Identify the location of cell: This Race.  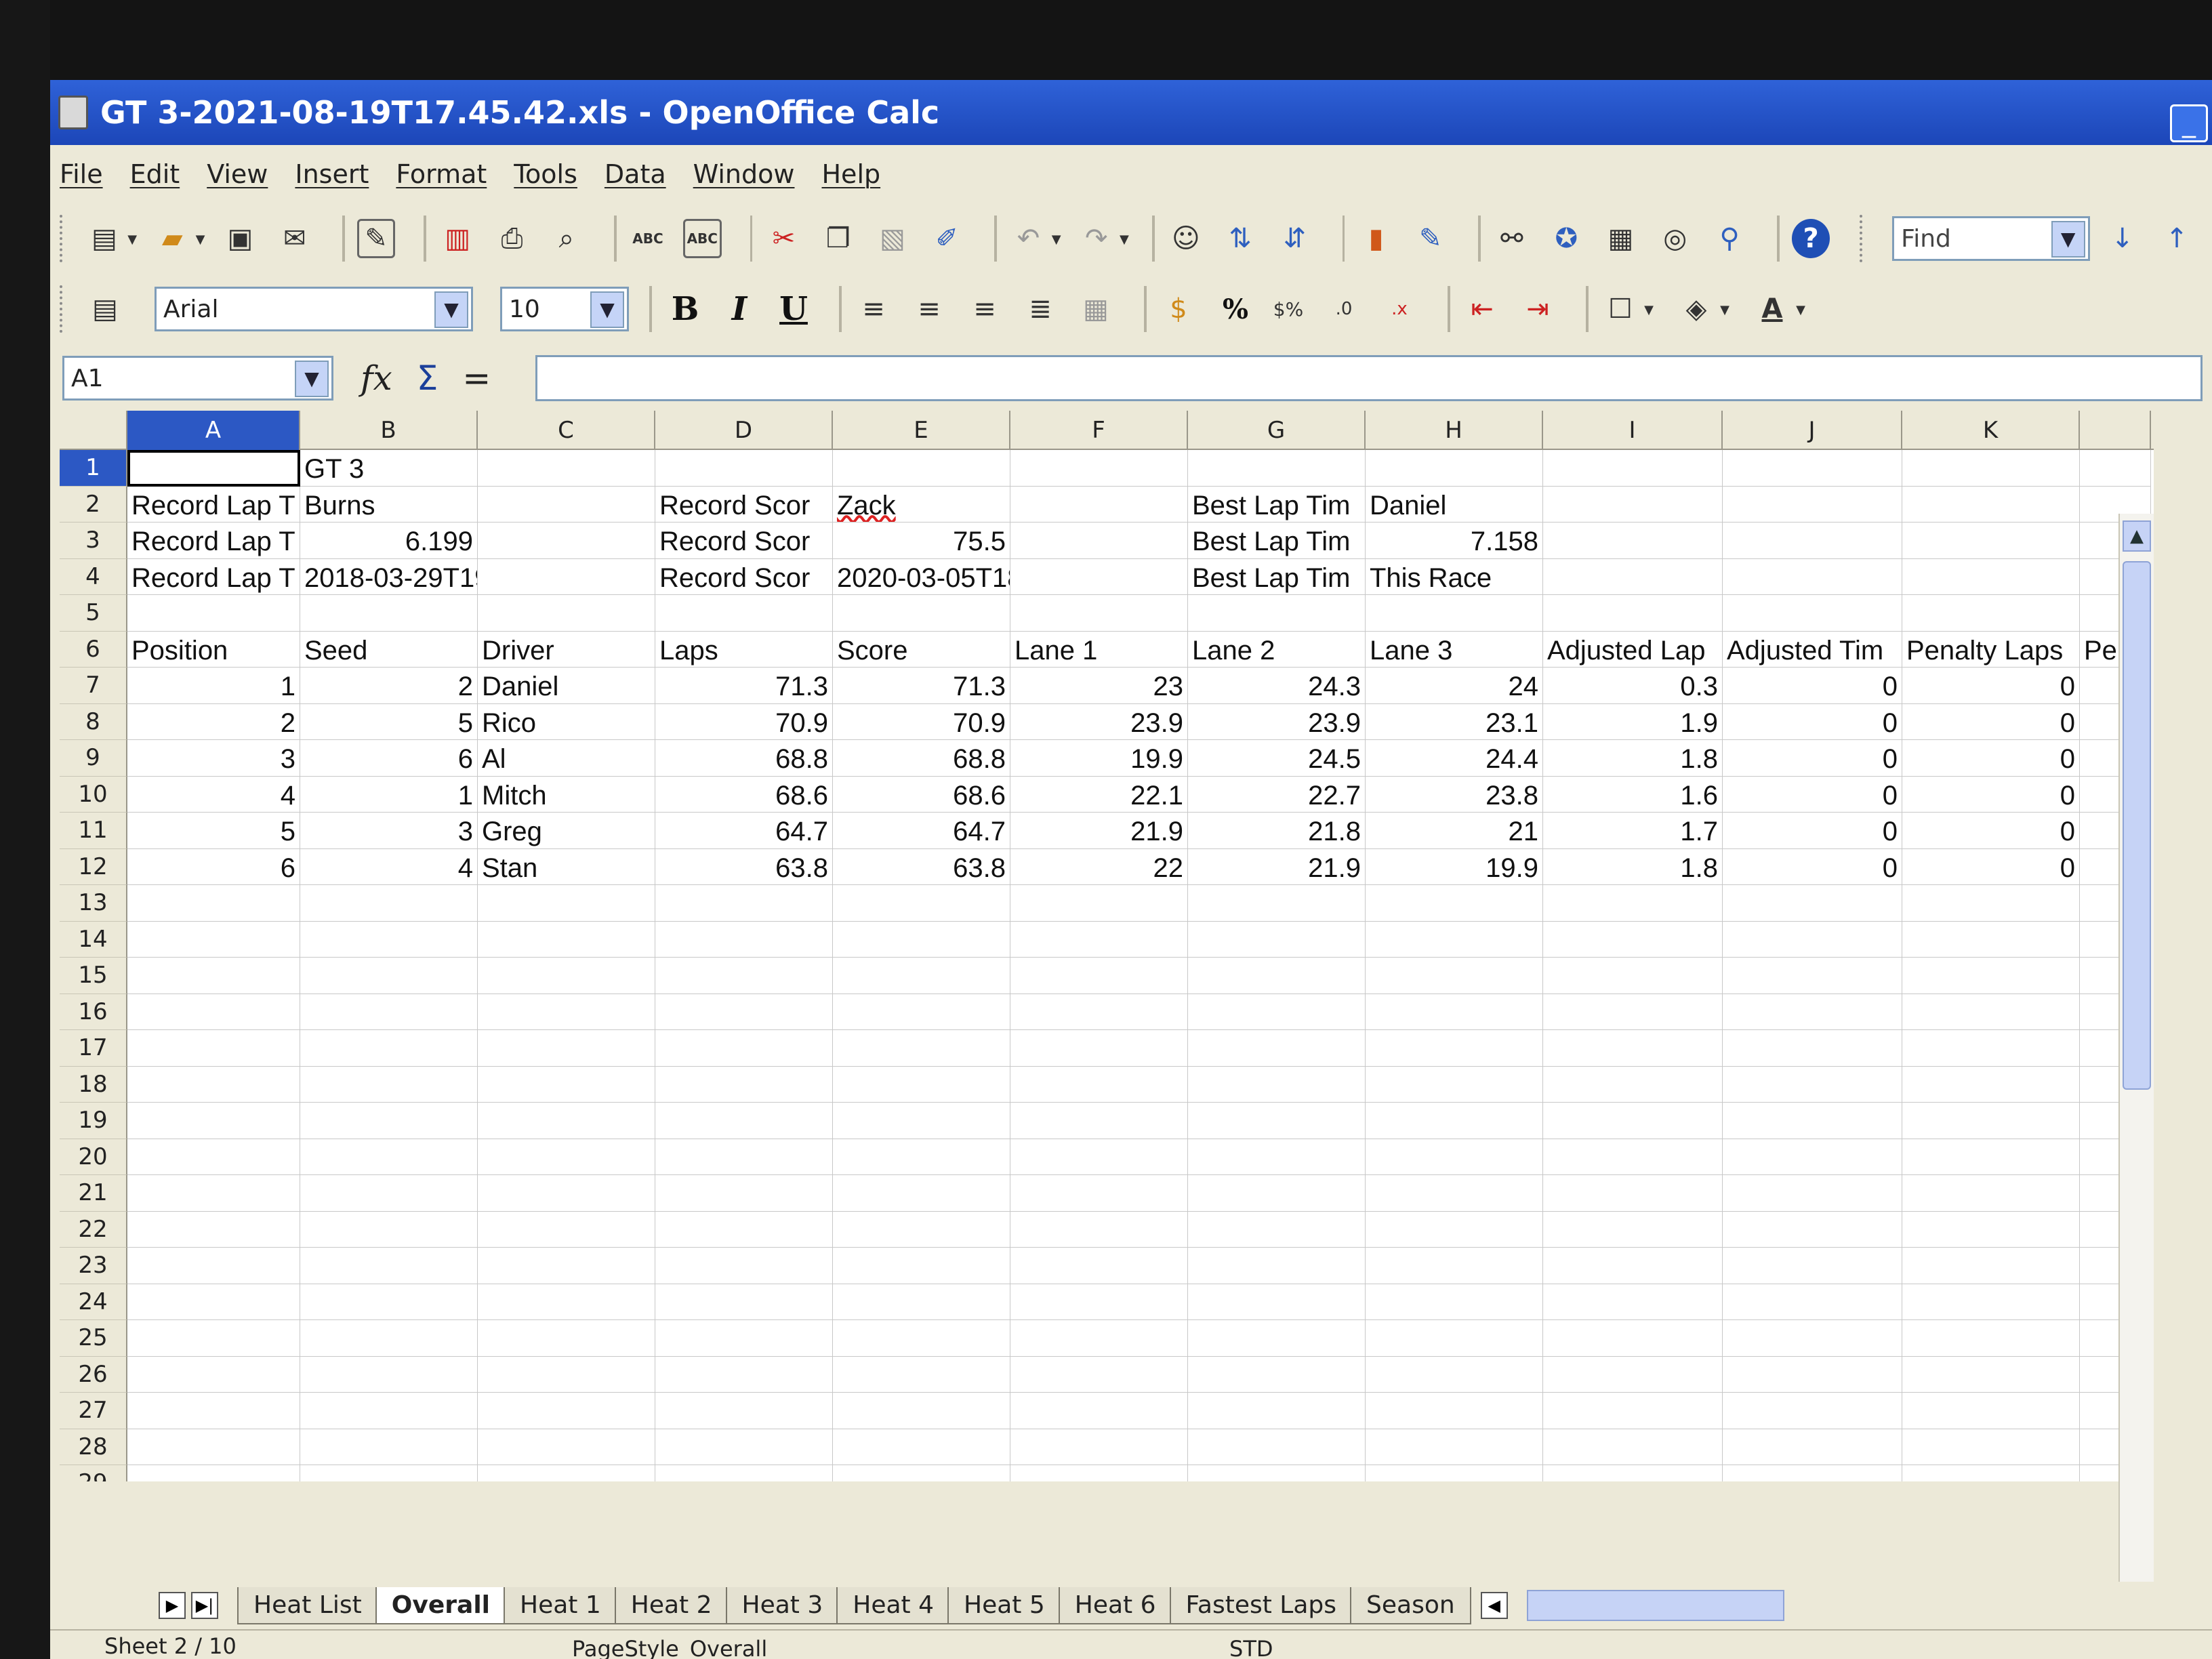
(1454, 576).